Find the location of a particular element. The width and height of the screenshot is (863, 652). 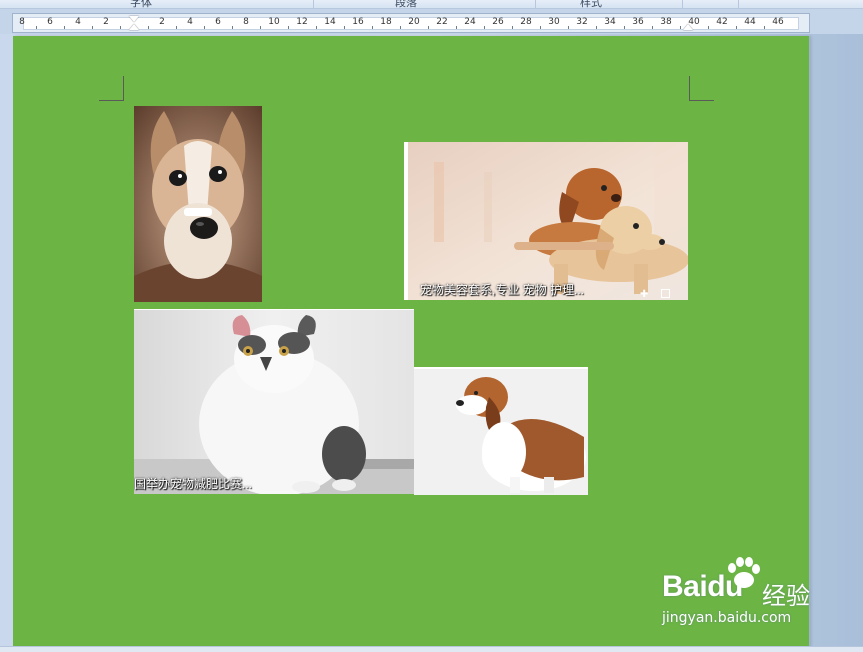

ruler-label: 34 is located at coordinates (610, 22).